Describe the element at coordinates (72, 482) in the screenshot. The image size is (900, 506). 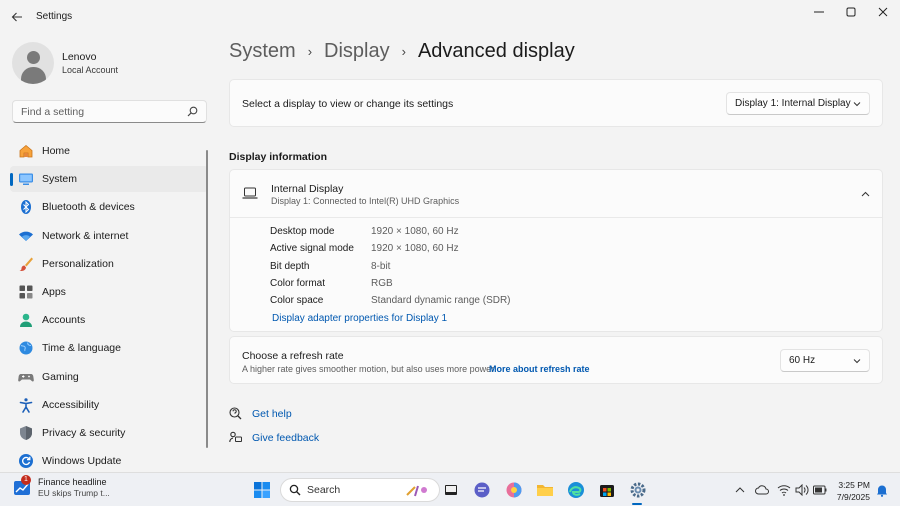
I see `widget-title: Finance headline` at that location.